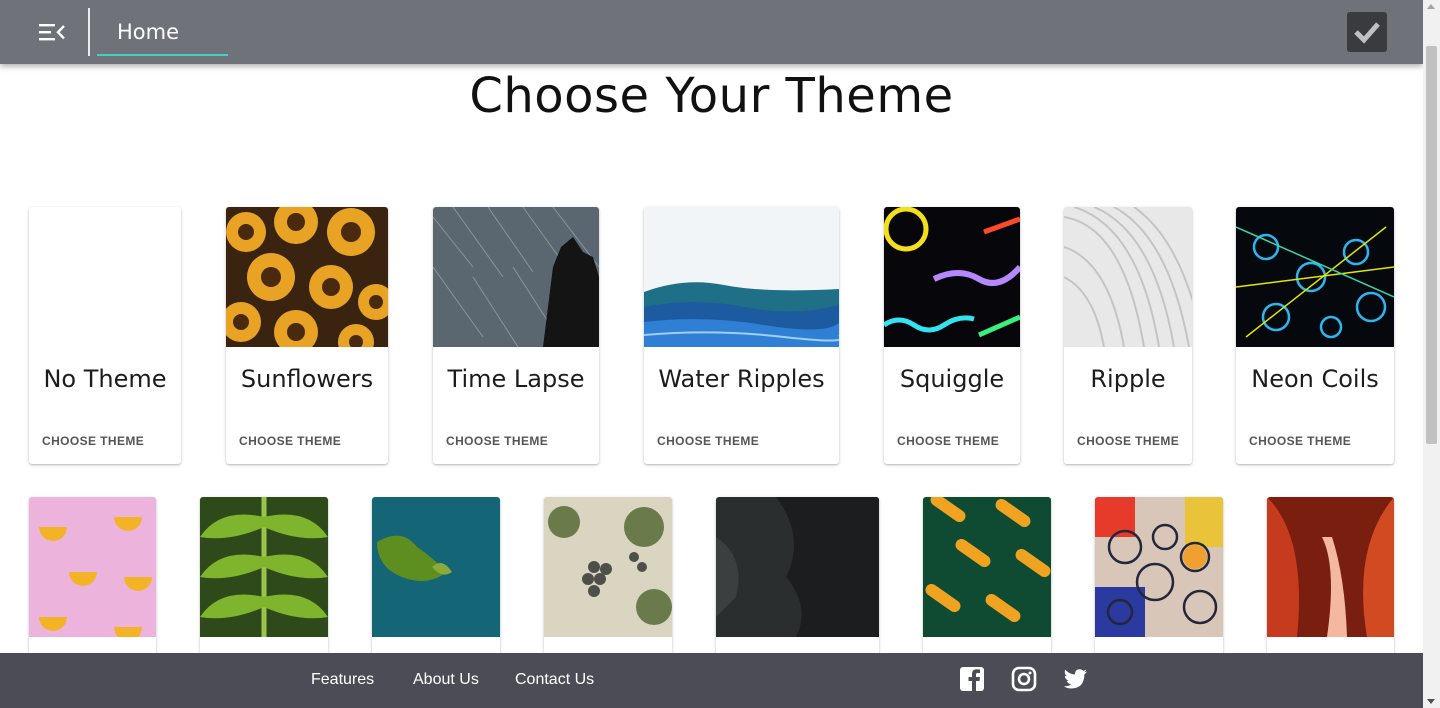 This screenshot has height=708, width=1440. What do you see at coordinates (1024, 679) in the screenshot?
I see `instagram-icon` at bounding box center [1024, 679].